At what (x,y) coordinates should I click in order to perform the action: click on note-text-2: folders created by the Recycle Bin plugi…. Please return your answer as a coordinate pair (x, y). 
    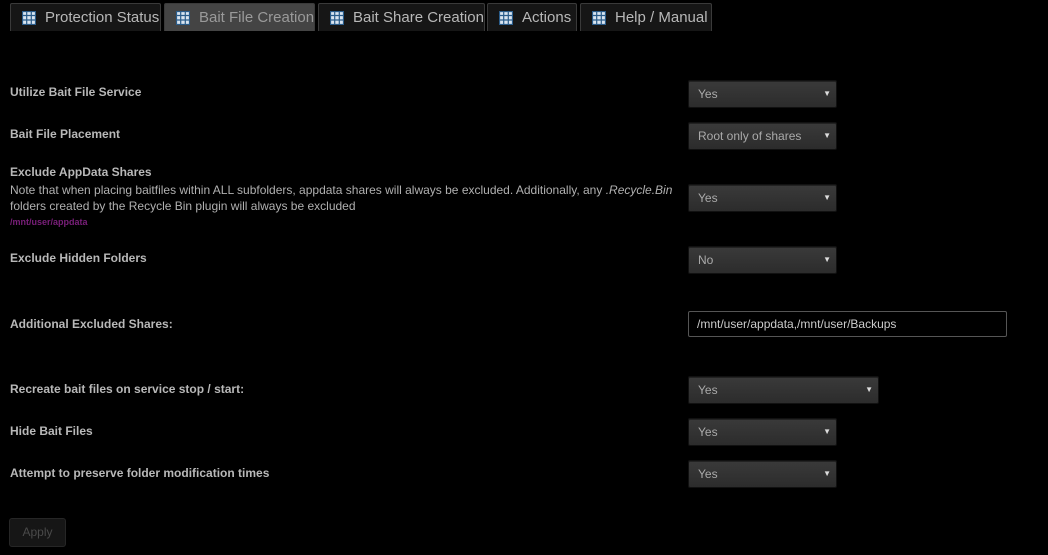
    Looking at the image, I should click on (183, 206).